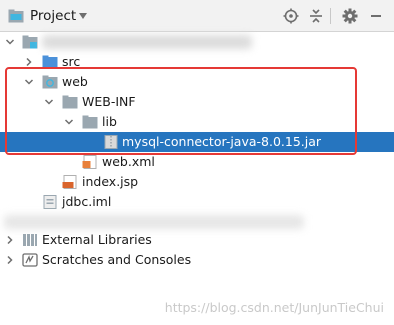  Describe the element at coordinates (87, 201) in the screenshot. I see `tree-label: jdbc.iml` at that location.